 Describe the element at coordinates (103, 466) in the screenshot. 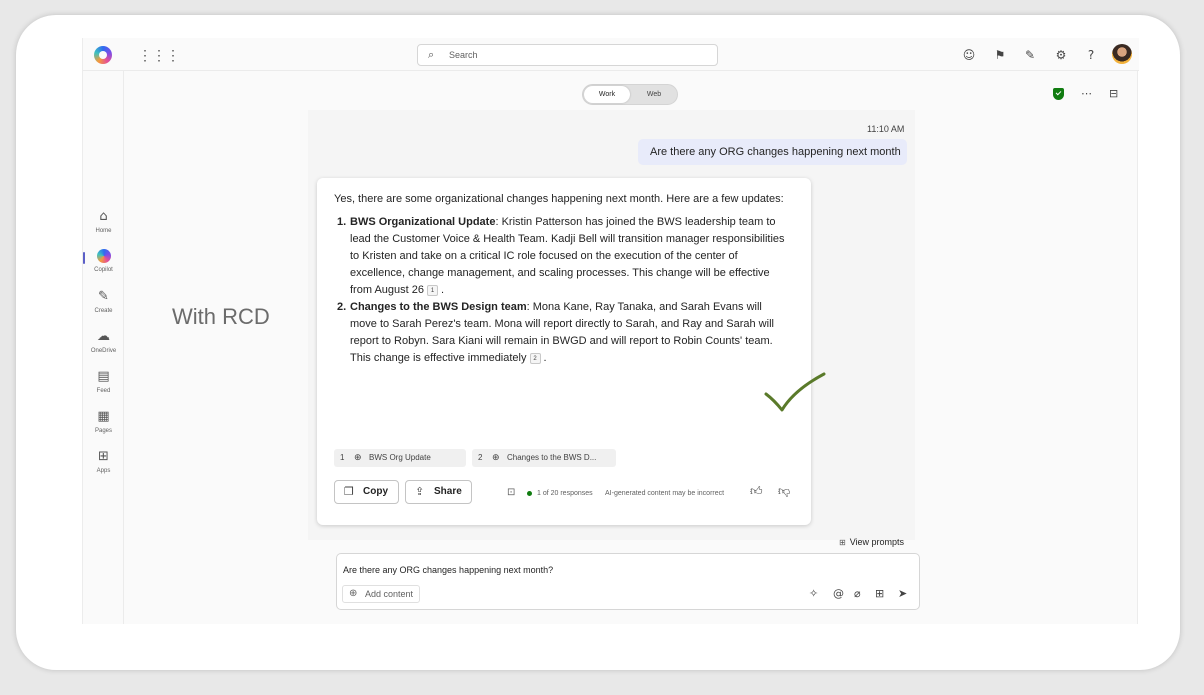

I see `rail-item-apps: ⊞ Apps` at that location.